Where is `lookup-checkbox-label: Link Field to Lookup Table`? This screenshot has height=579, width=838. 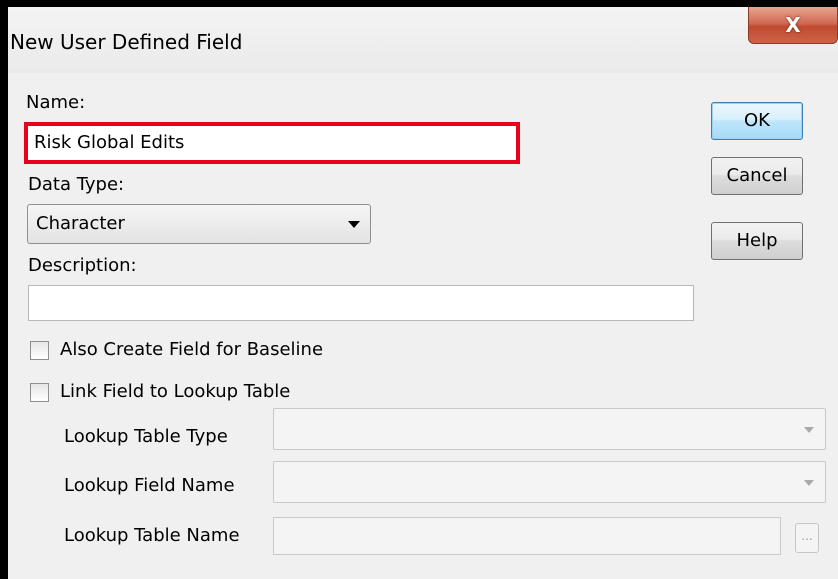
lookup-checkbox-label: Link Field to Lookup Table is located at coordinates (175, 391).